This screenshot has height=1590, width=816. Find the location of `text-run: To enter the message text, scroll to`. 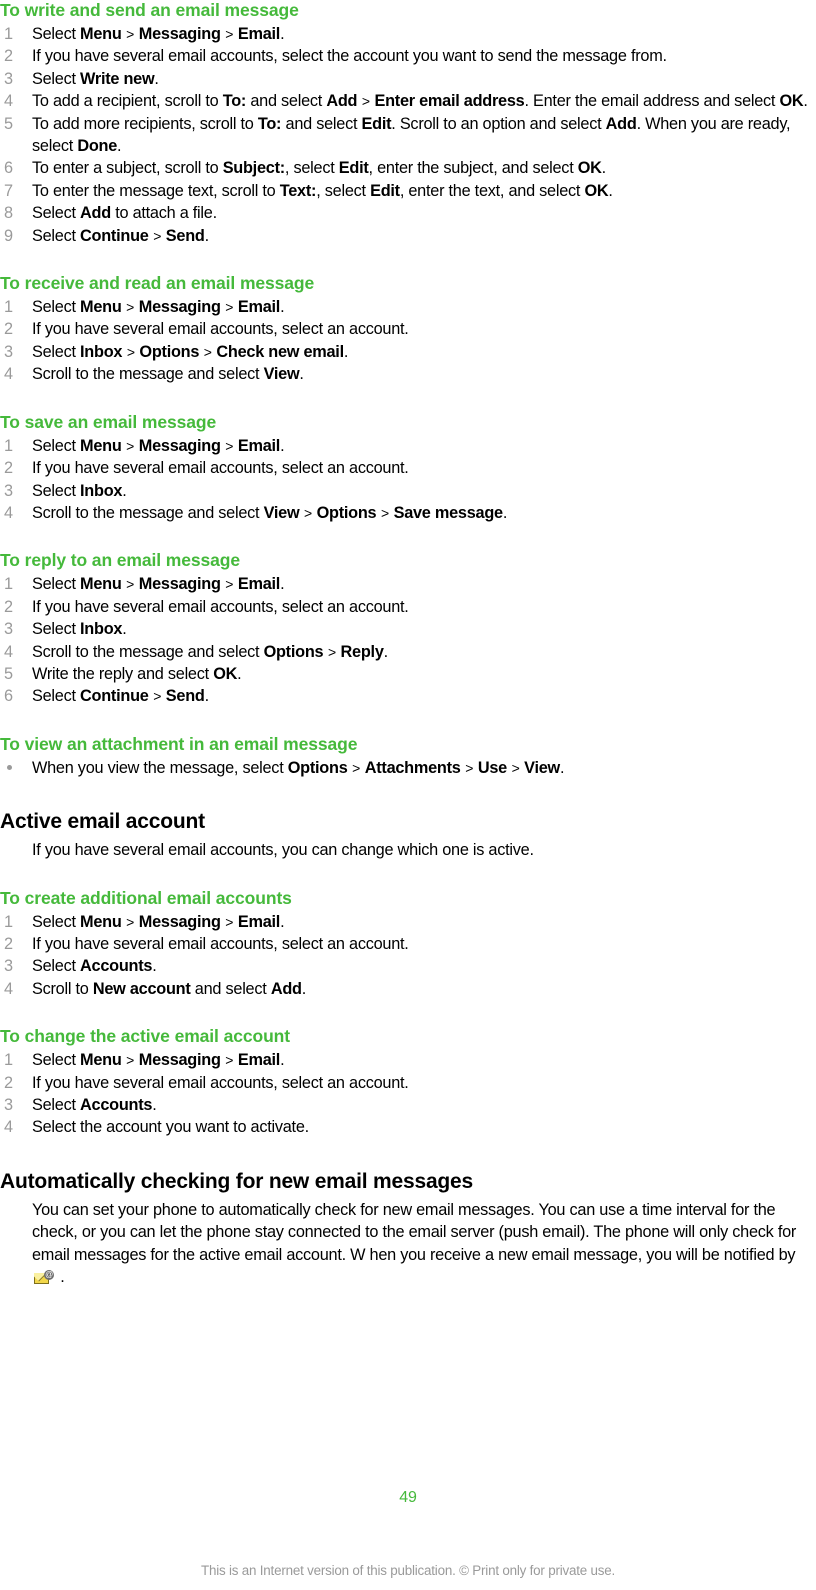

text-run: To enter the message text, scroll to is located at coordinates (156, 190).